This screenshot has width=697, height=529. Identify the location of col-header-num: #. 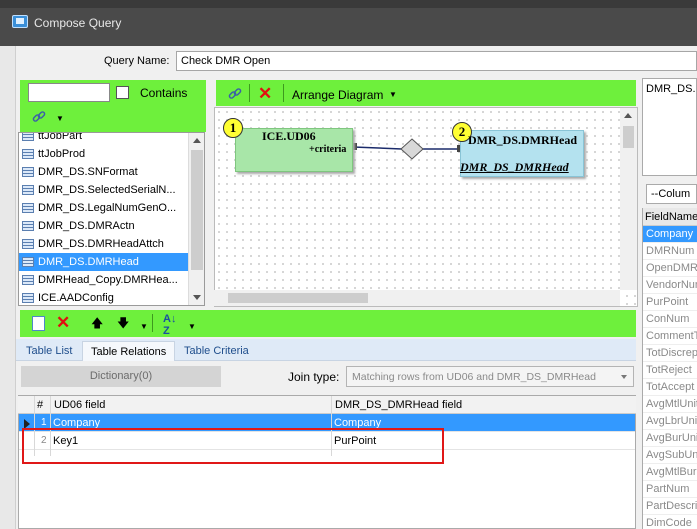
(40, 405).